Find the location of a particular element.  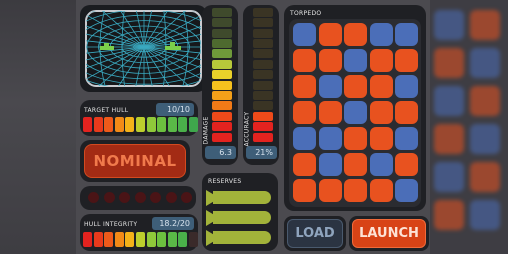

reserves-list is located at coordinates (241, 218).